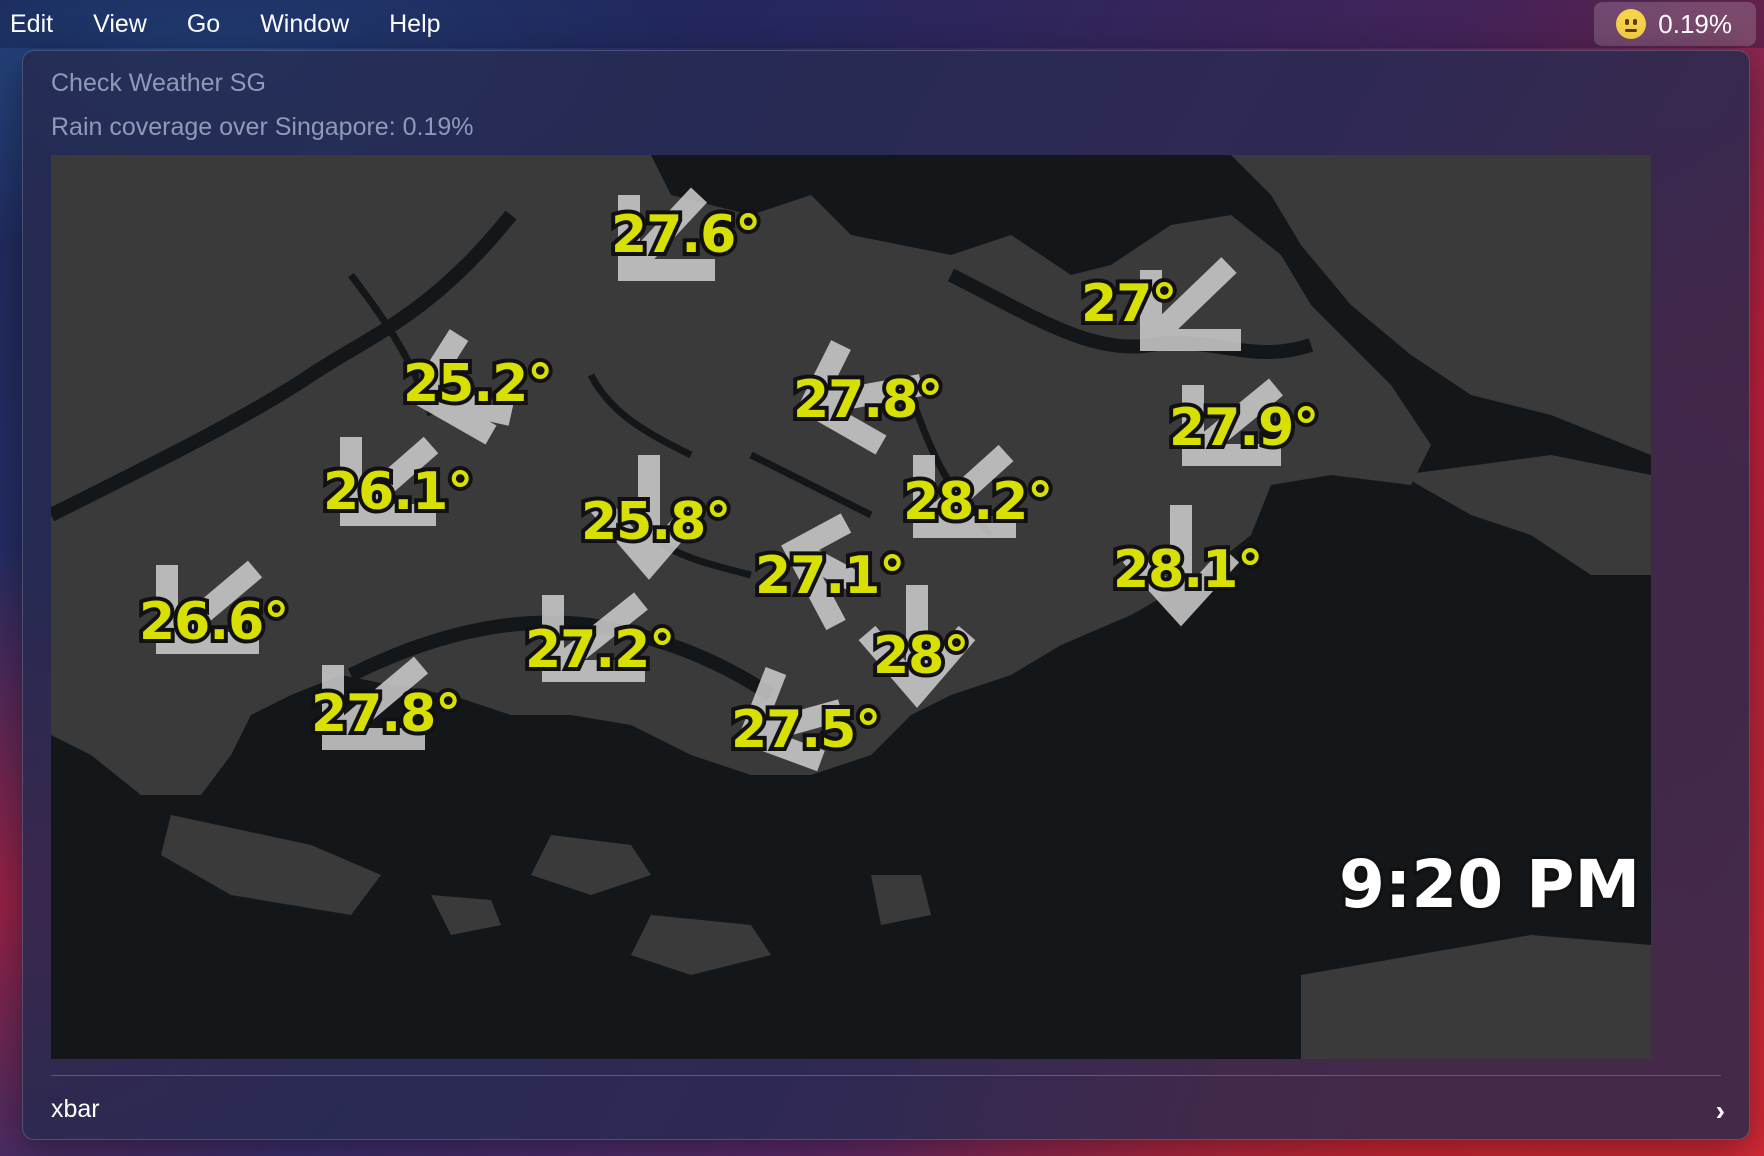  What do you see at coordinates (977, 502) in the screenshot?
I see `temp-label: 28.2°` at bounding box center [977, 502].